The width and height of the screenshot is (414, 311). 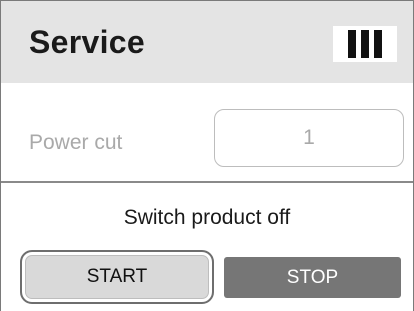 What do you see at coordinates (312, 277) in the screenshot?
I see `stop-button: STOP` at bounding box center [312, 277].